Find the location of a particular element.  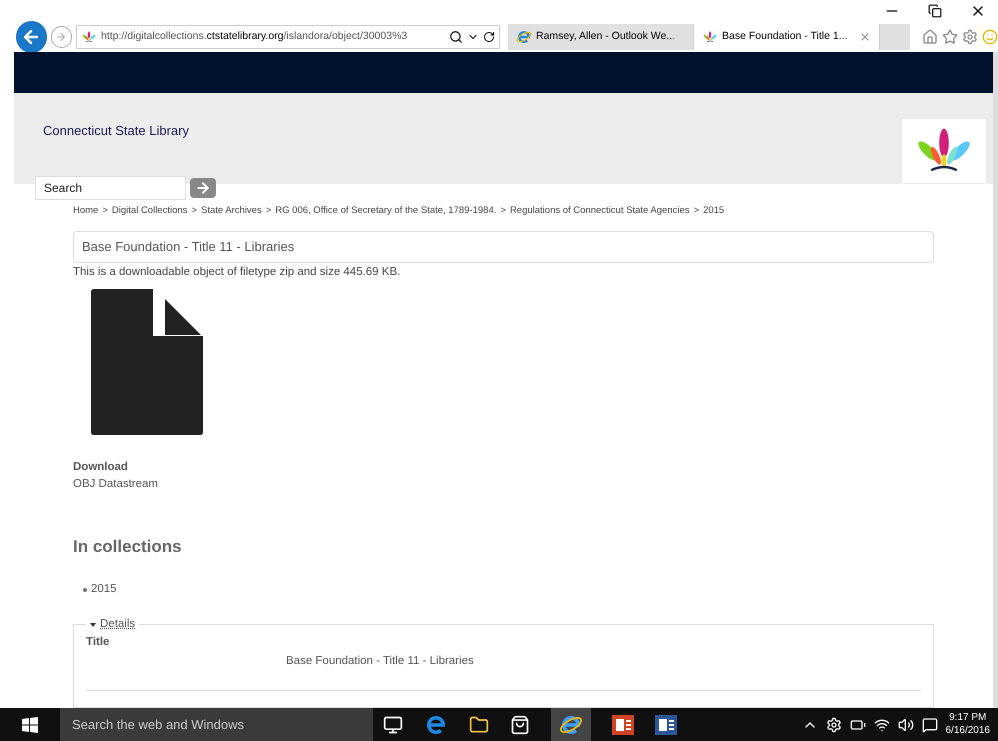

star-icon is located at coordinates (950, 37).